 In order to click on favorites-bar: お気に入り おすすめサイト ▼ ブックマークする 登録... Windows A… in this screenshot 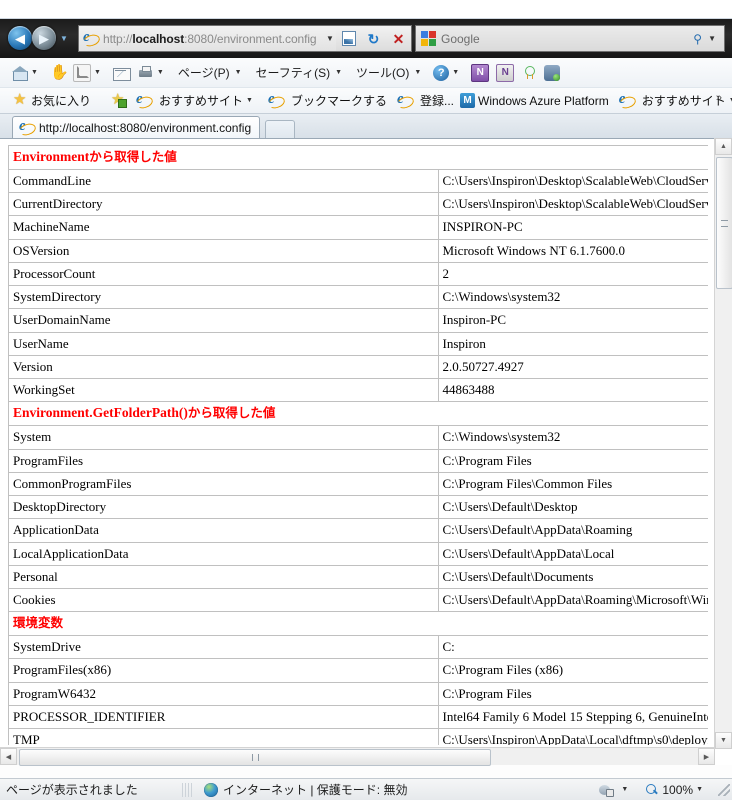, I will do `click(366, 101)`.